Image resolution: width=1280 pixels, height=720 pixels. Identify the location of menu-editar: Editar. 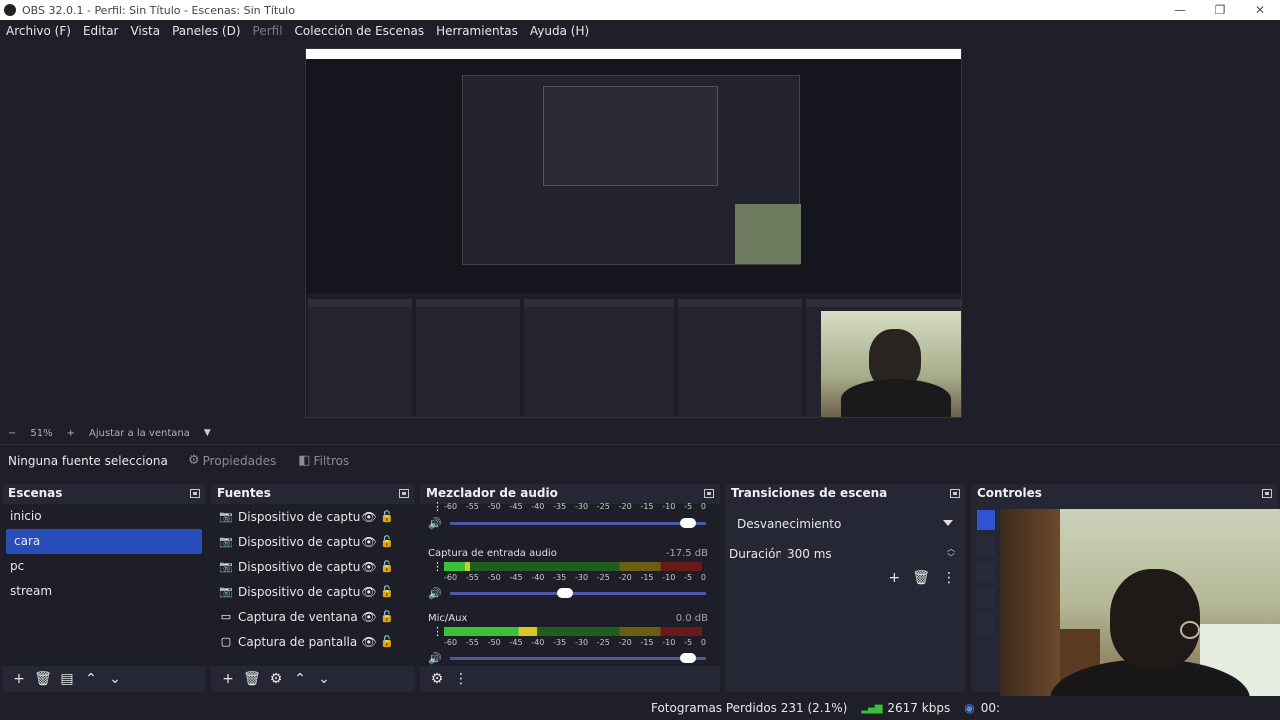
(101, 31).